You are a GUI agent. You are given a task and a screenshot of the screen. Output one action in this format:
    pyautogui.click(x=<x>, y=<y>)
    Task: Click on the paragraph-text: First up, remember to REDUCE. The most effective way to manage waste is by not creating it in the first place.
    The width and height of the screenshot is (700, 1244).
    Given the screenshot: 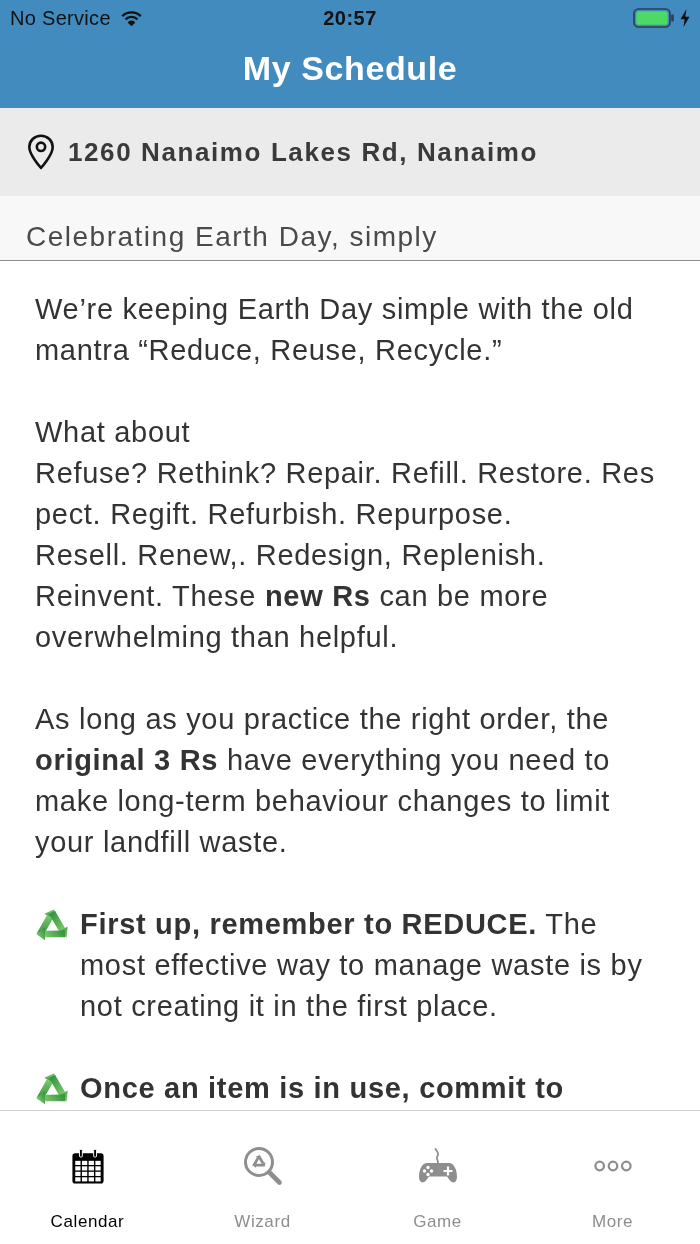 What is the action you would take?
    pyautogui.click(x=361, y=965)
    